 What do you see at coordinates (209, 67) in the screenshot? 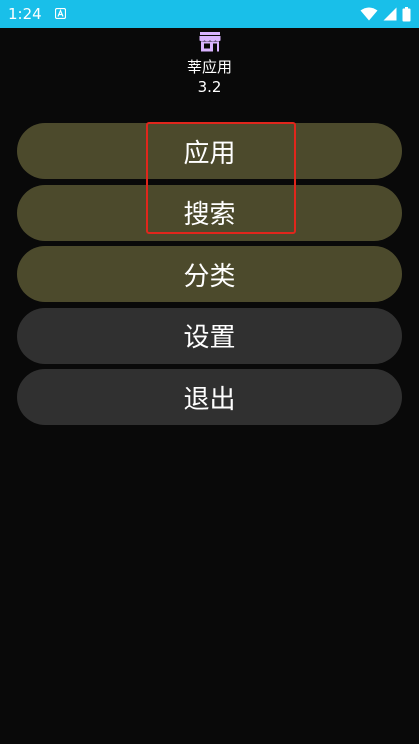
I see `app-name: 莘应用` at bounding box center [209, 67].